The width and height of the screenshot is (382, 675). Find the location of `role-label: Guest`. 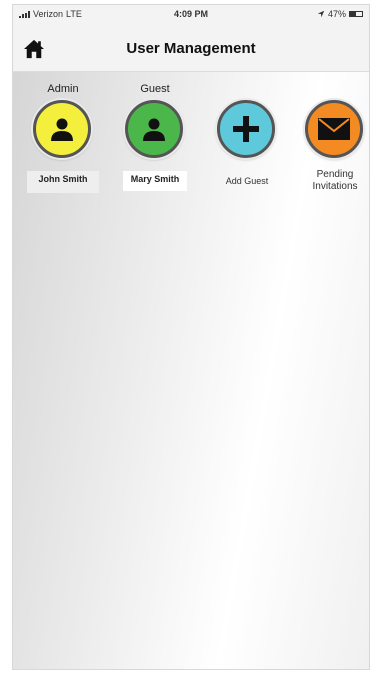

role-label: Guest is located at coordinates (155, 89).